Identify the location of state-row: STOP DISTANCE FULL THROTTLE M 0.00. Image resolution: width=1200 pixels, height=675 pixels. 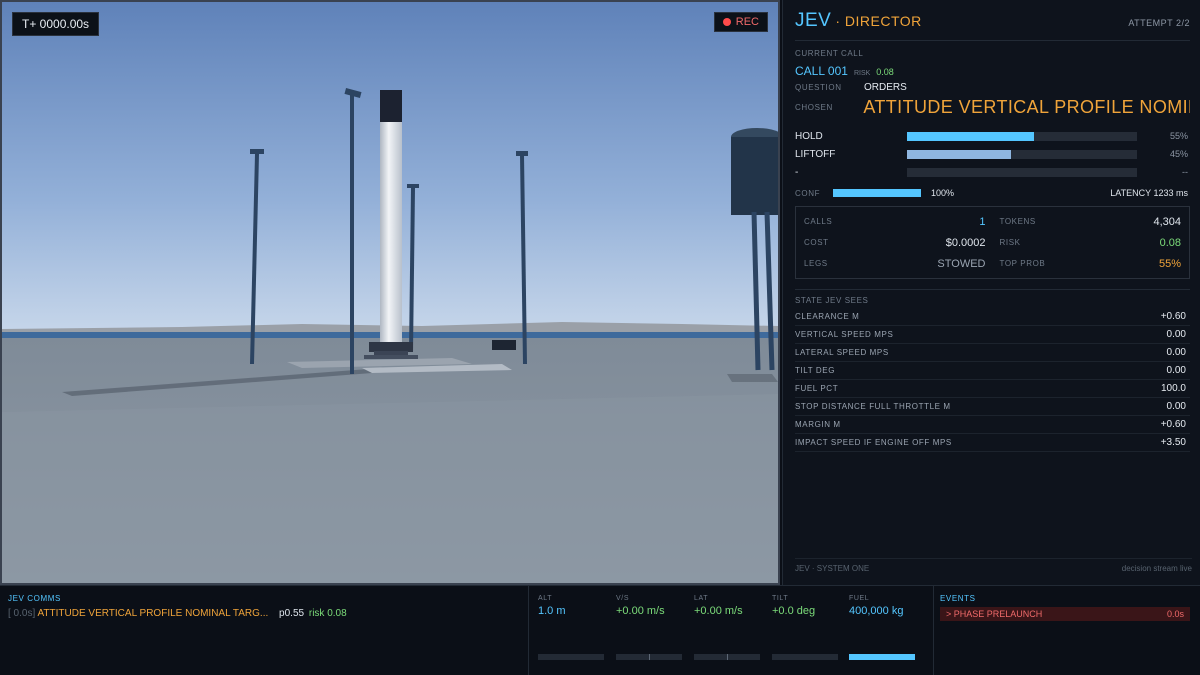
(992, 407).